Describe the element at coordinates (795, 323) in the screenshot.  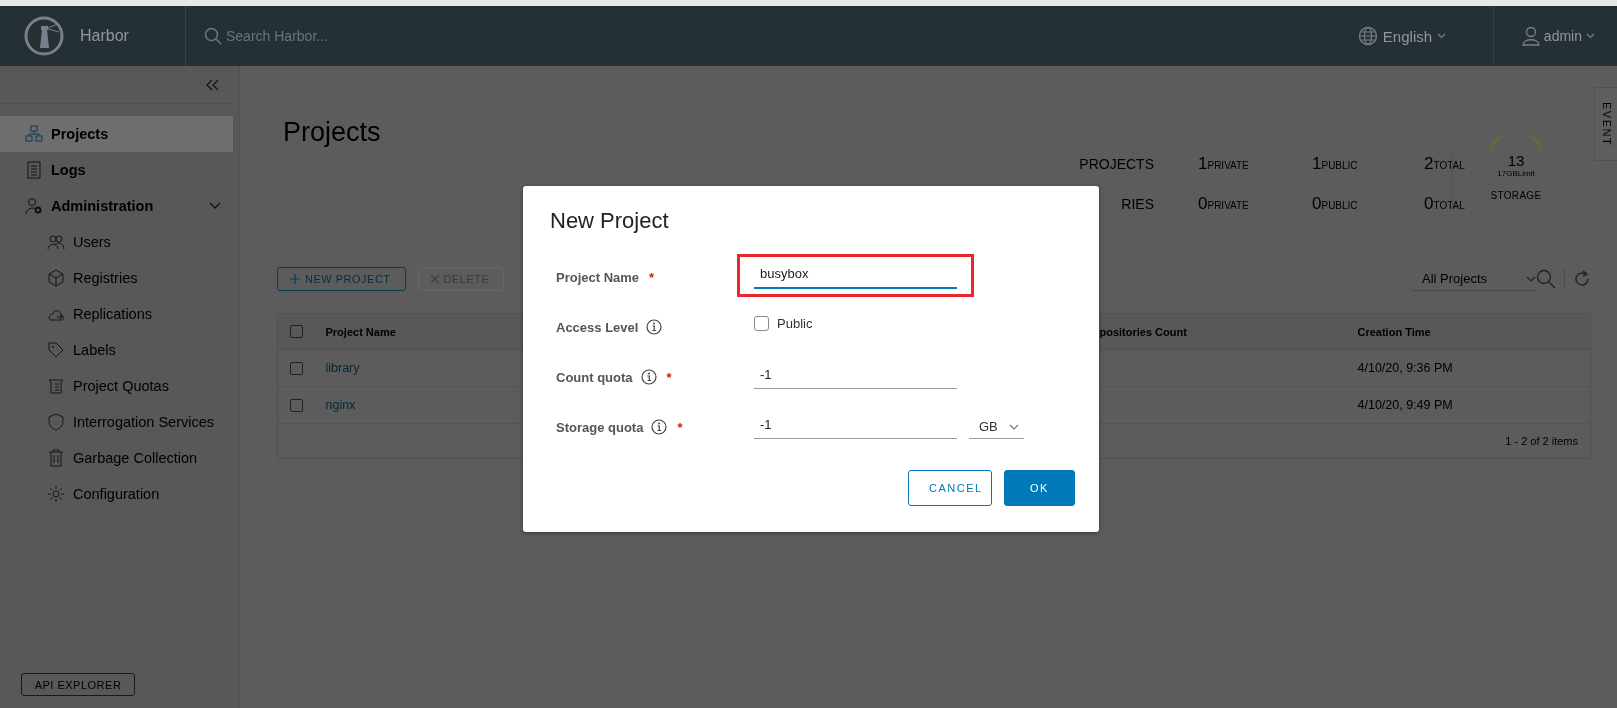
I see `checkbox-label: Public` at that location.